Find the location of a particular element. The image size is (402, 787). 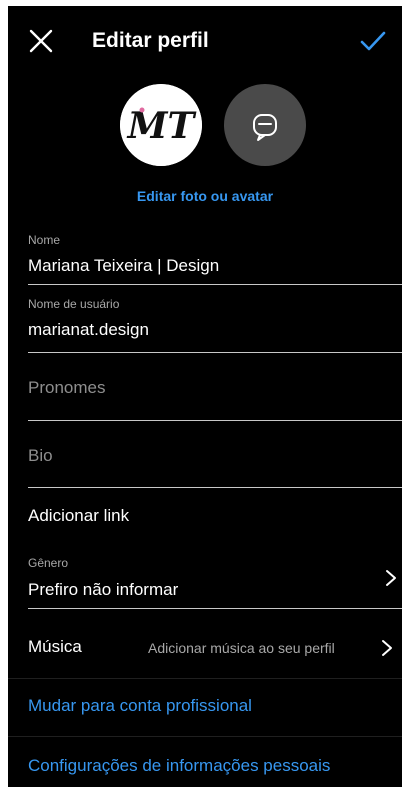

bio-placeholder: Bio is located at coordinates (215, 456).